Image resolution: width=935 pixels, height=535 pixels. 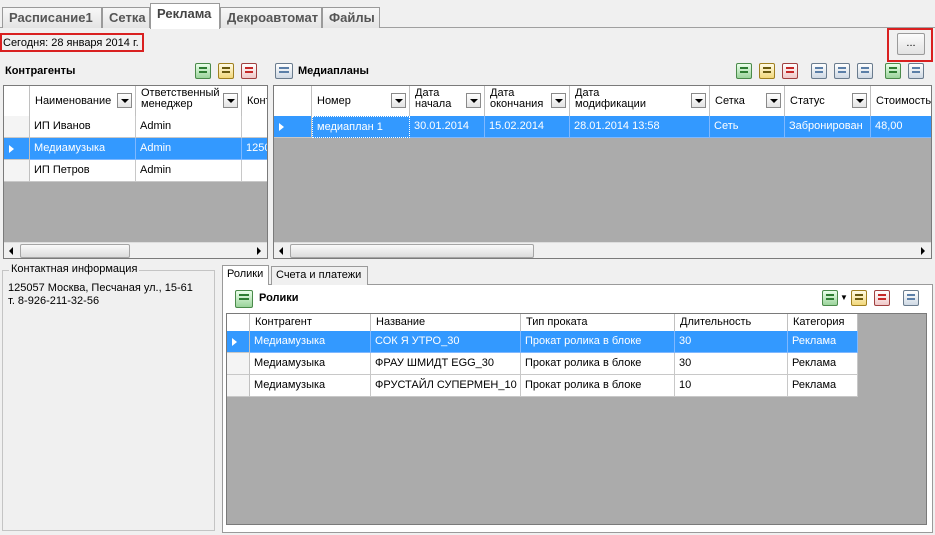 What do you see at coordinates (74, 269) in the screenshot?
I see `contact-info-title: Контактная информация` at bounding box center [74, 269].